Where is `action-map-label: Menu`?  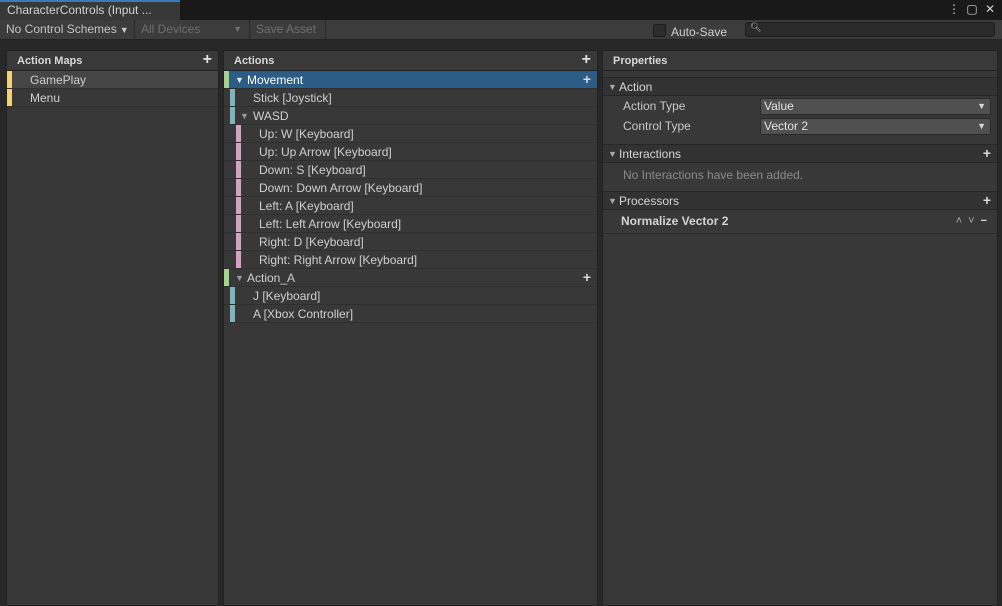 action-map-label: Menu is located at coordinates (45, 98).